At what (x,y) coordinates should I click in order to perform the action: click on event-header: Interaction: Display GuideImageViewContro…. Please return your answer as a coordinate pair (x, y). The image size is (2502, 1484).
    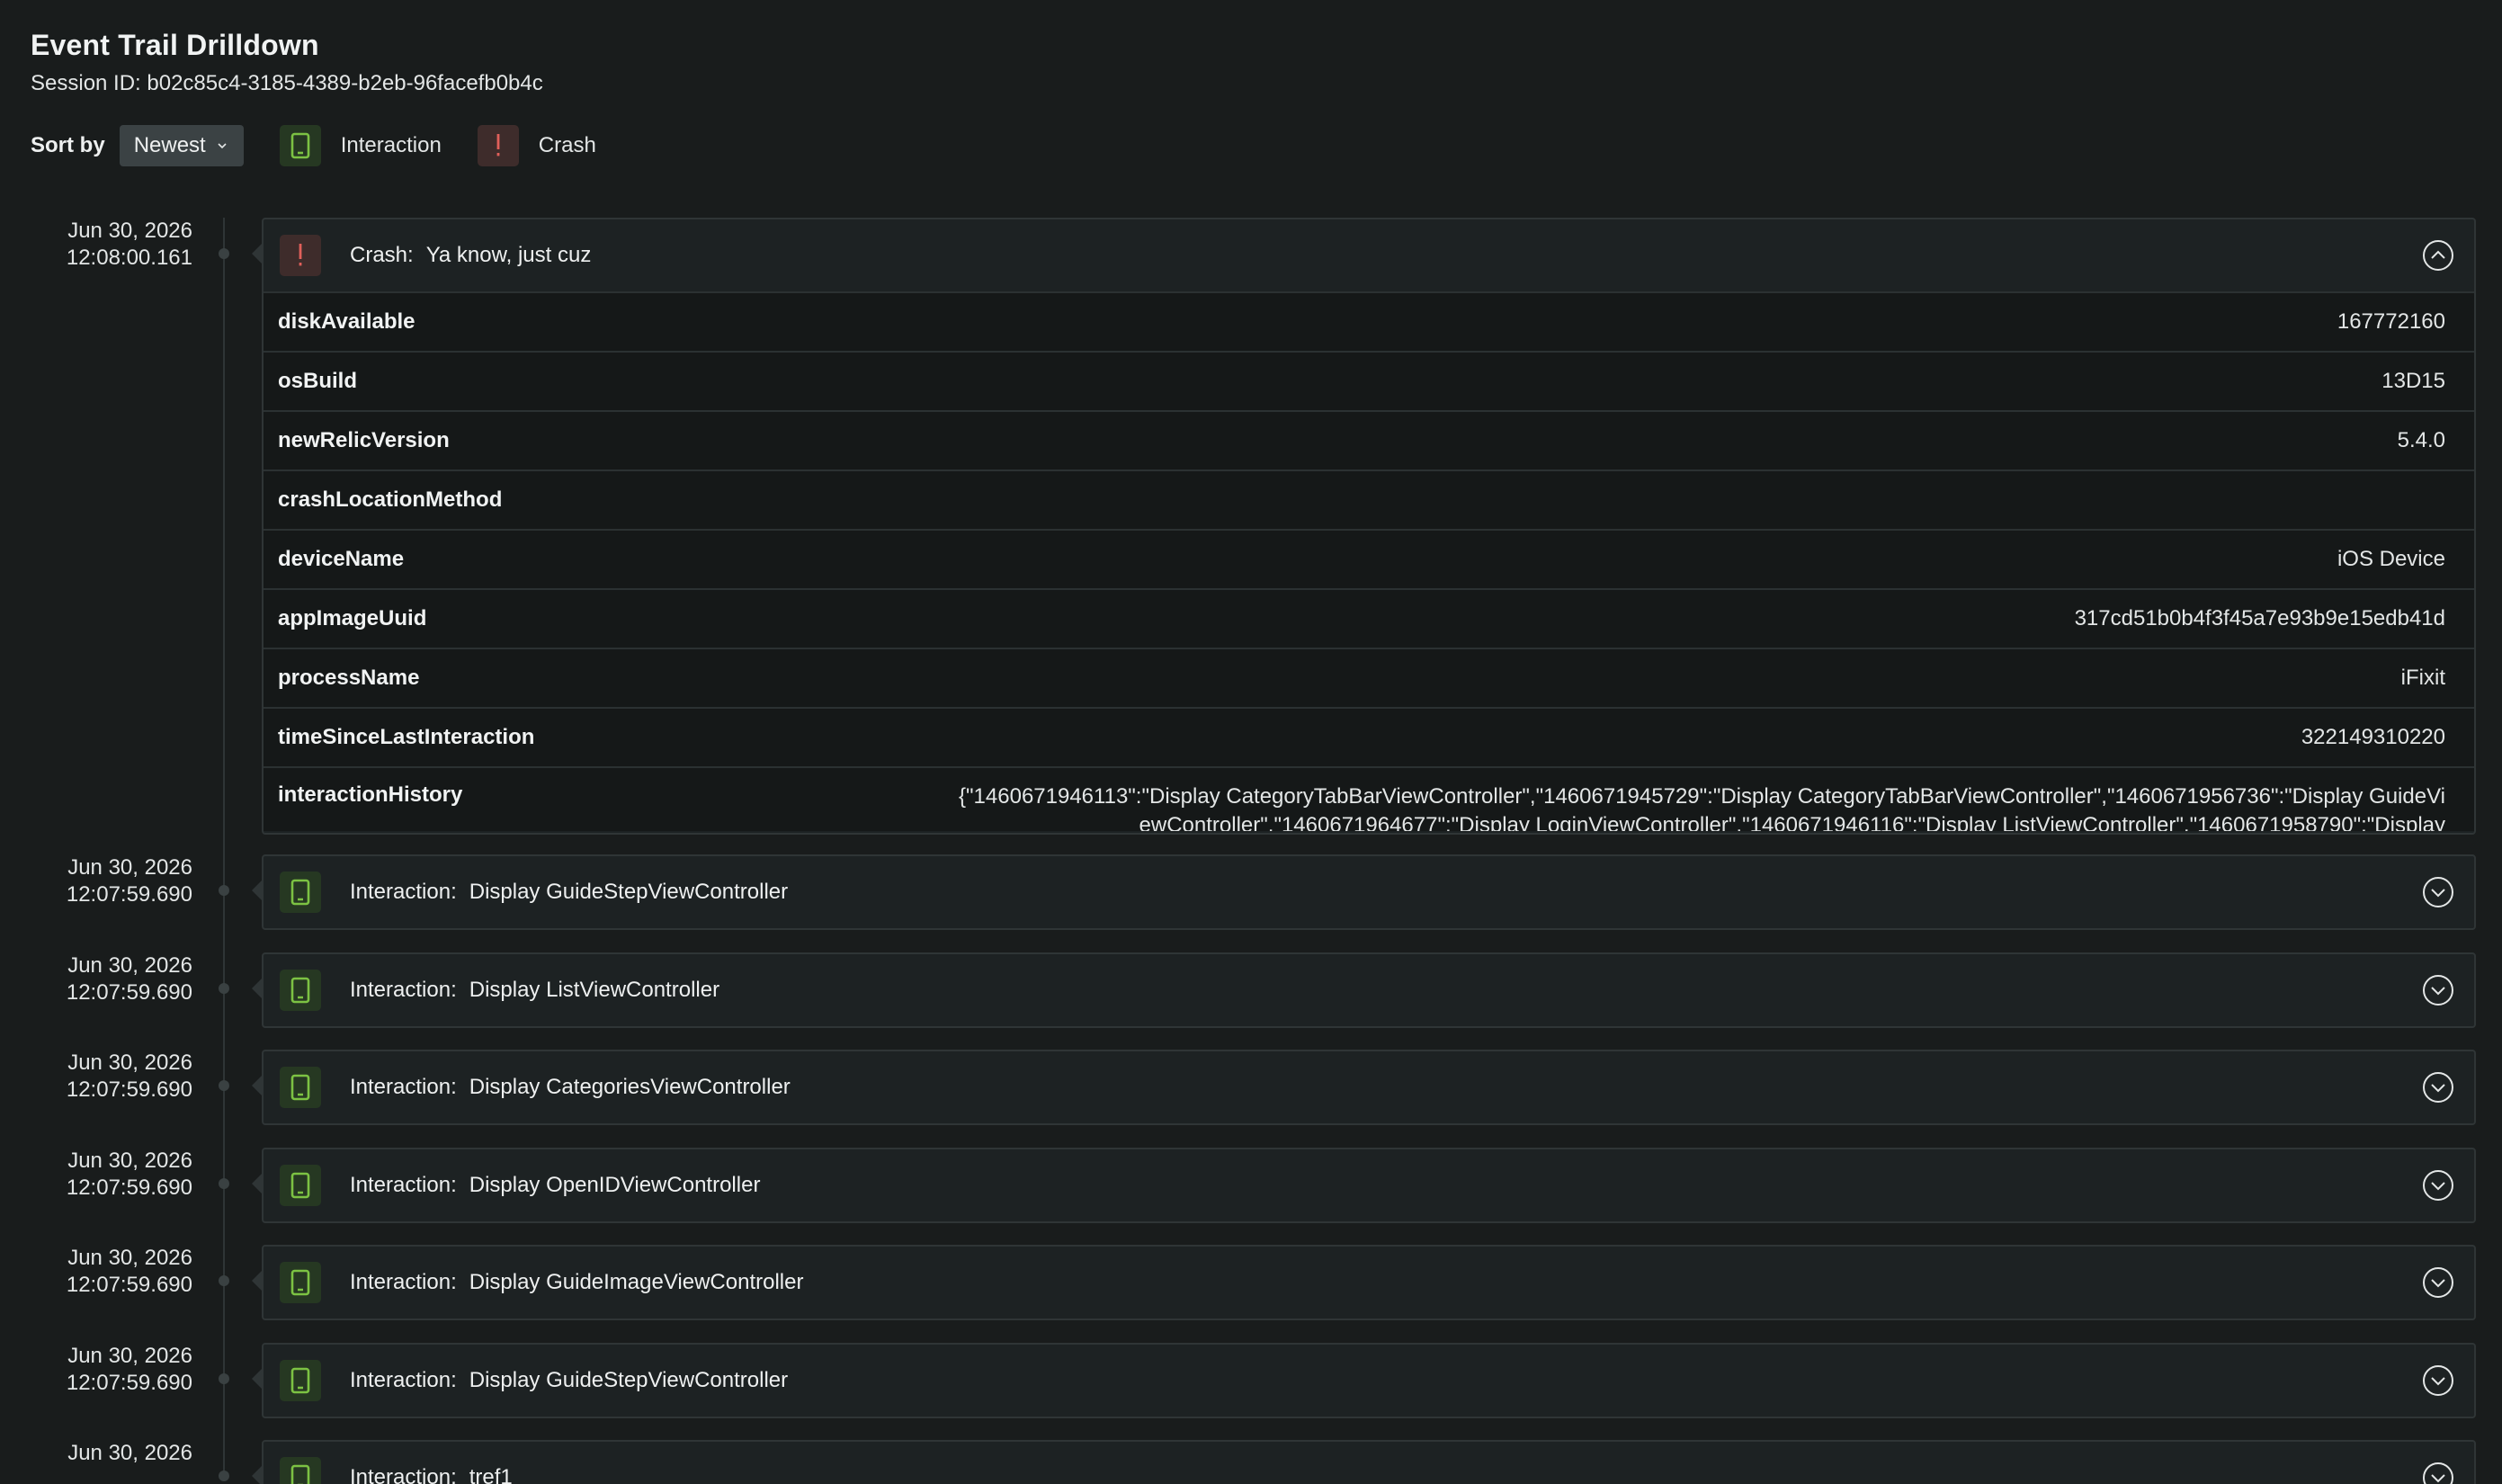
    Looking at the image, I should click on (1369, 1283).